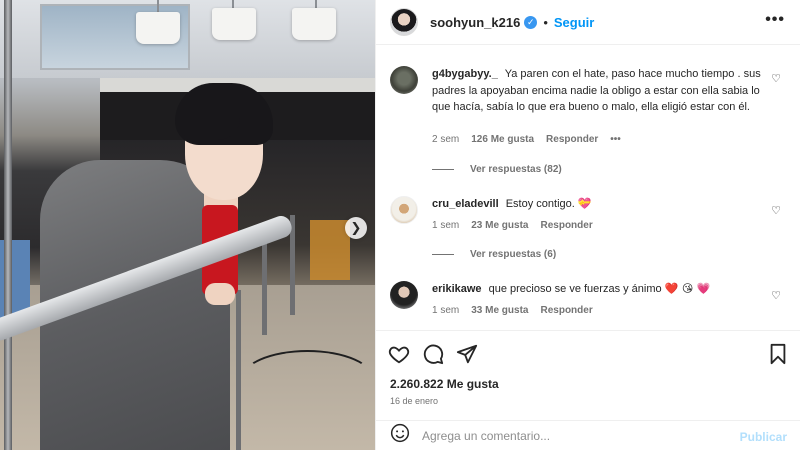 Image resolution: width=800 pixels, height=450 pixels. I want to click on action-bar, so click(588, 351).